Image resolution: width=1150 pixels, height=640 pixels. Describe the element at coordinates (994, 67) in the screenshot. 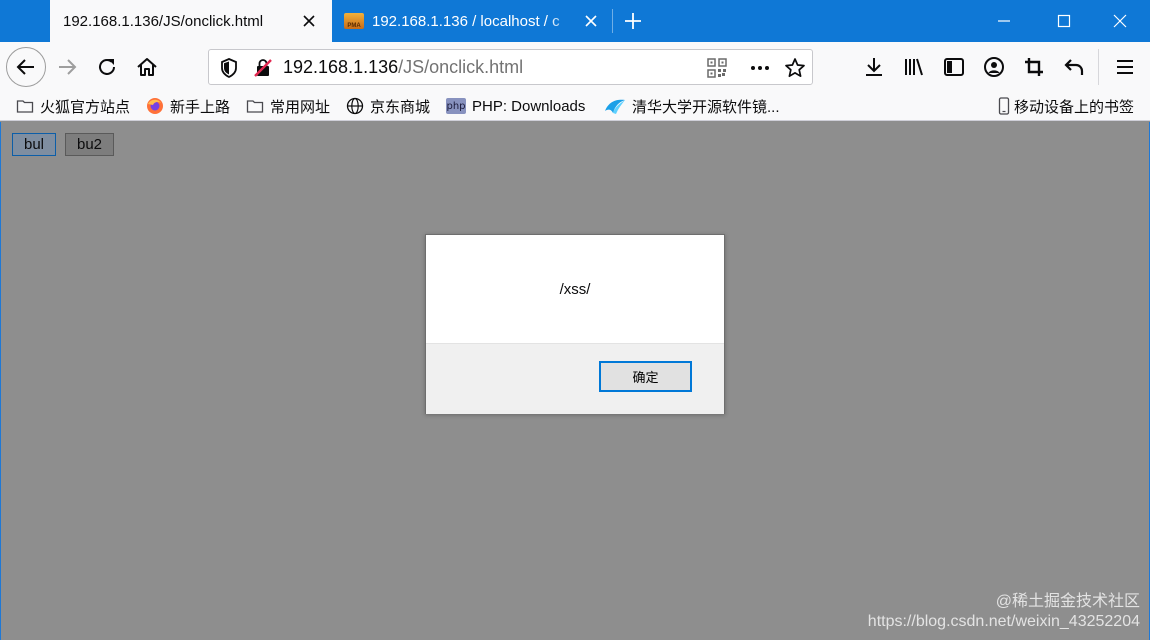

I see `account-icon` at that location.